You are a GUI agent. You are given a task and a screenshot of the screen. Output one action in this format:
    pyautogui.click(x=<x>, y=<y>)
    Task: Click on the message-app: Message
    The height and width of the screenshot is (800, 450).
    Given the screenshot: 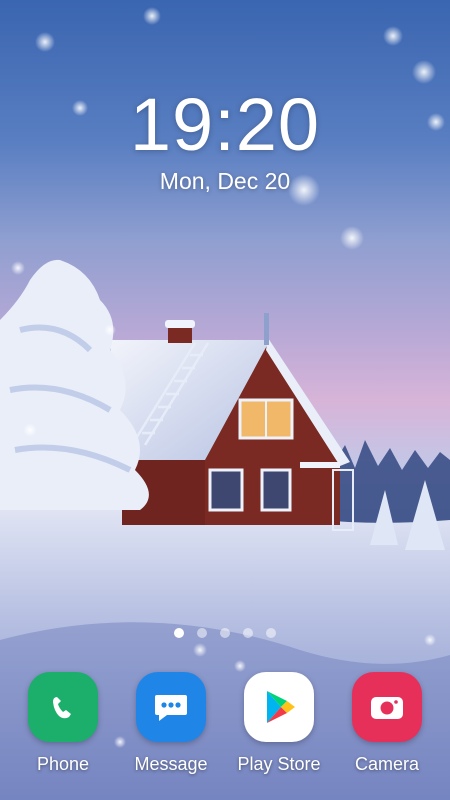 What is the action you would take?
    pyautogui.click(x=171, y=723)
    